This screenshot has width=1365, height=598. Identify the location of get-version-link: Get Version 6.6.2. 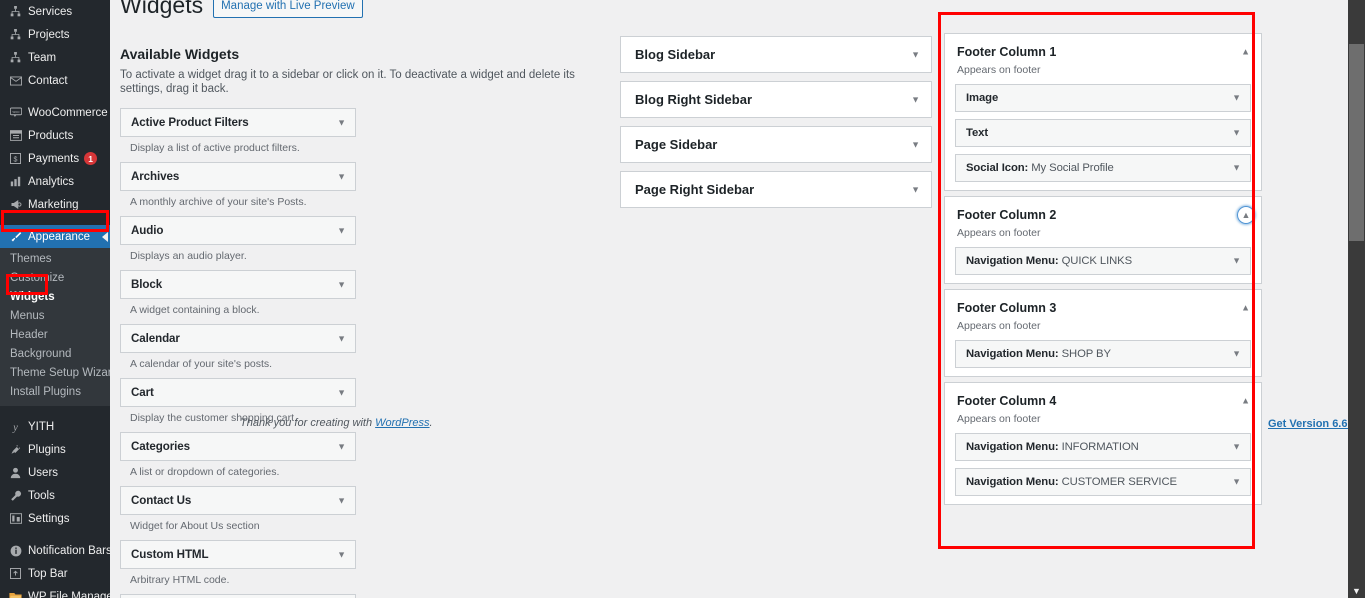
(1312, 424).